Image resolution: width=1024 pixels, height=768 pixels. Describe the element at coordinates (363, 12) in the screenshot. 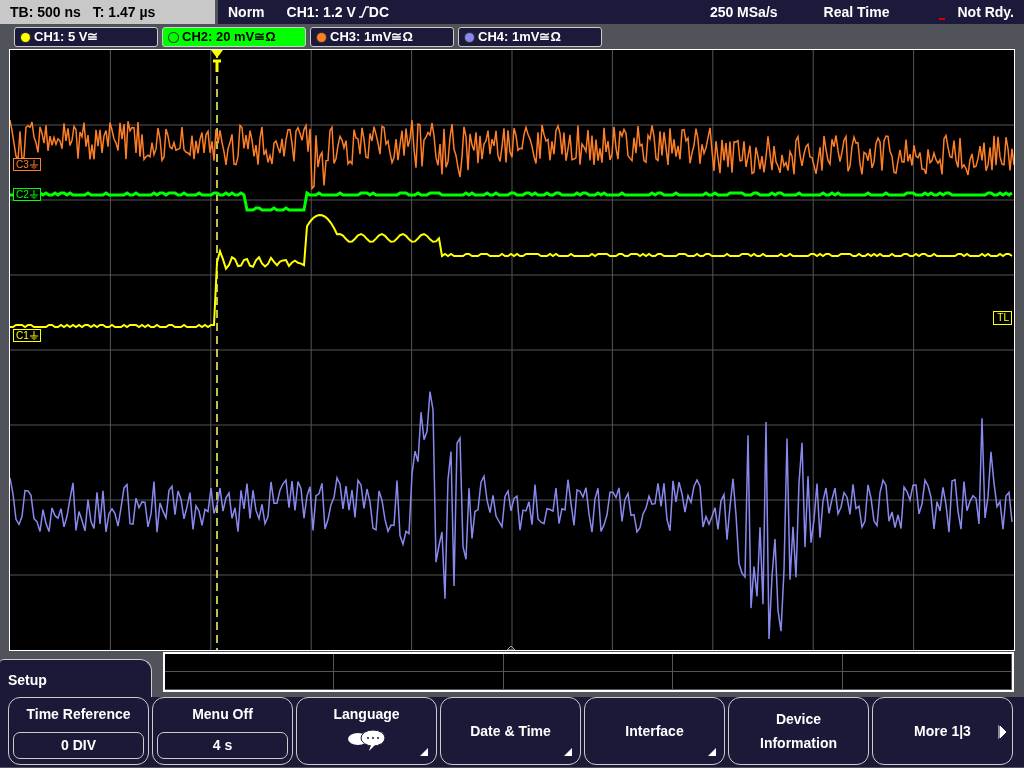

I see `rising-edge-icon` at that location.